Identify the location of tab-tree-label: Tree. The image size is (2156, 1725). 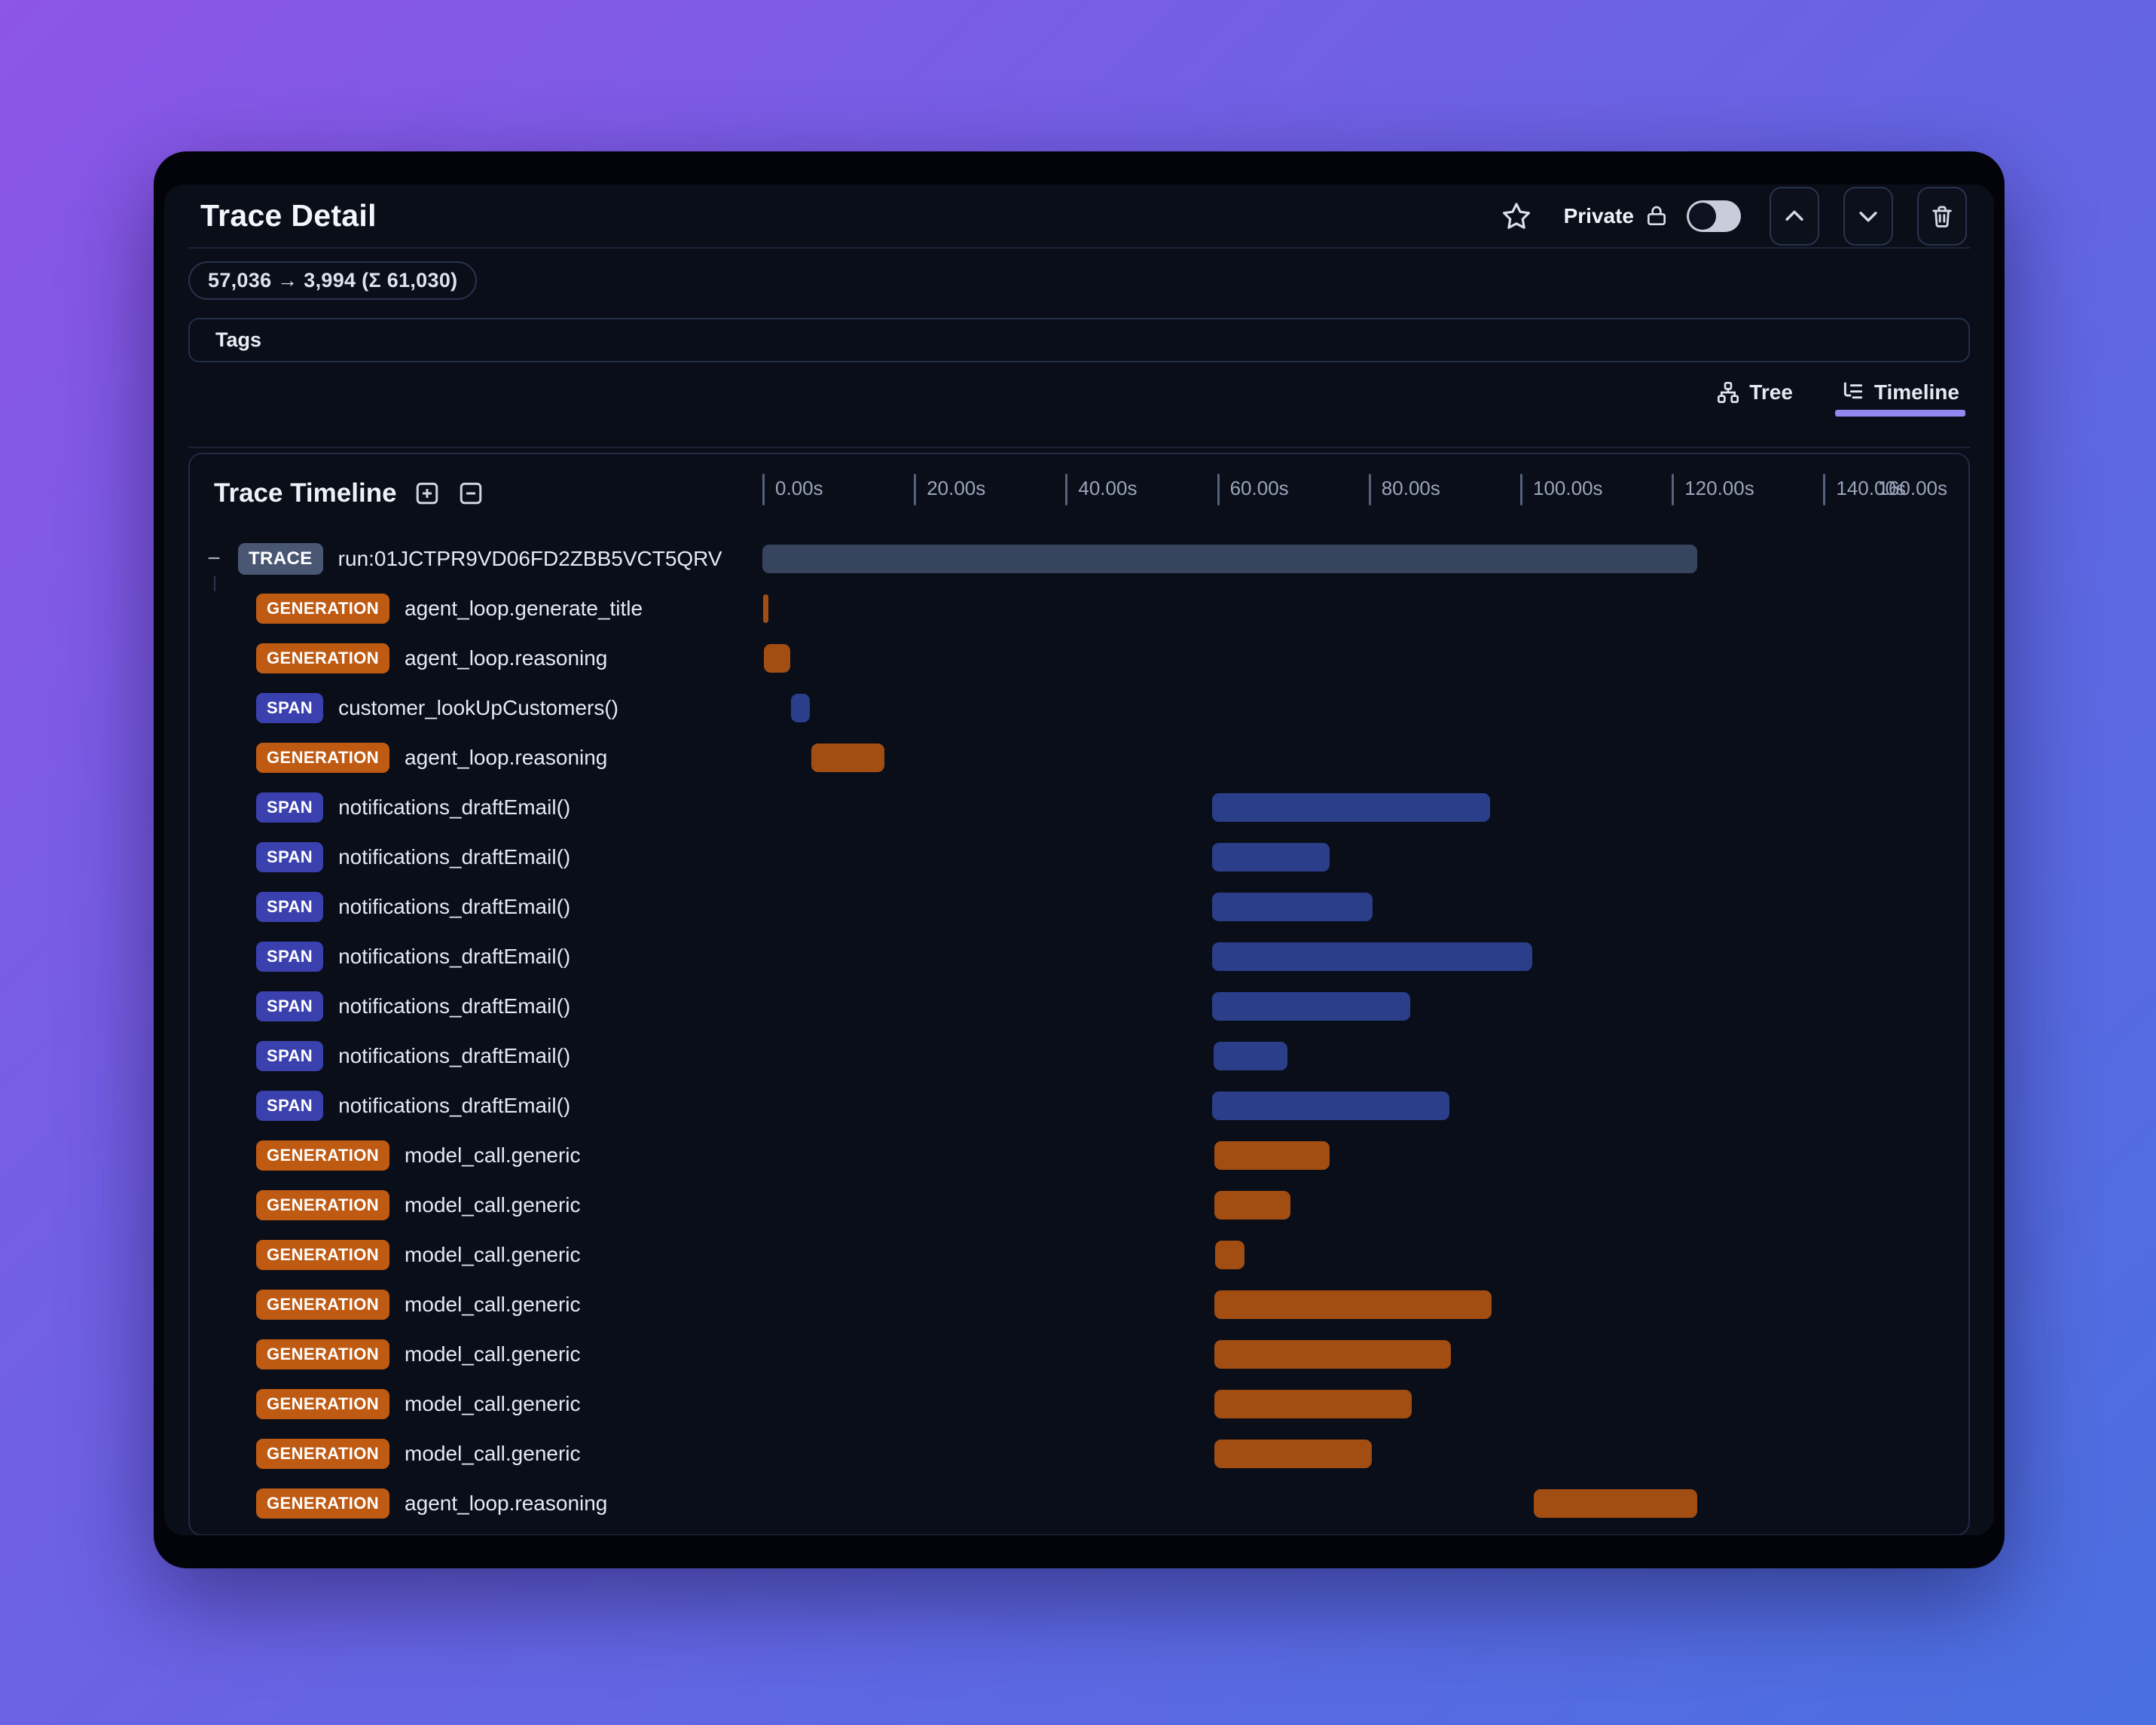
(1771, 392).